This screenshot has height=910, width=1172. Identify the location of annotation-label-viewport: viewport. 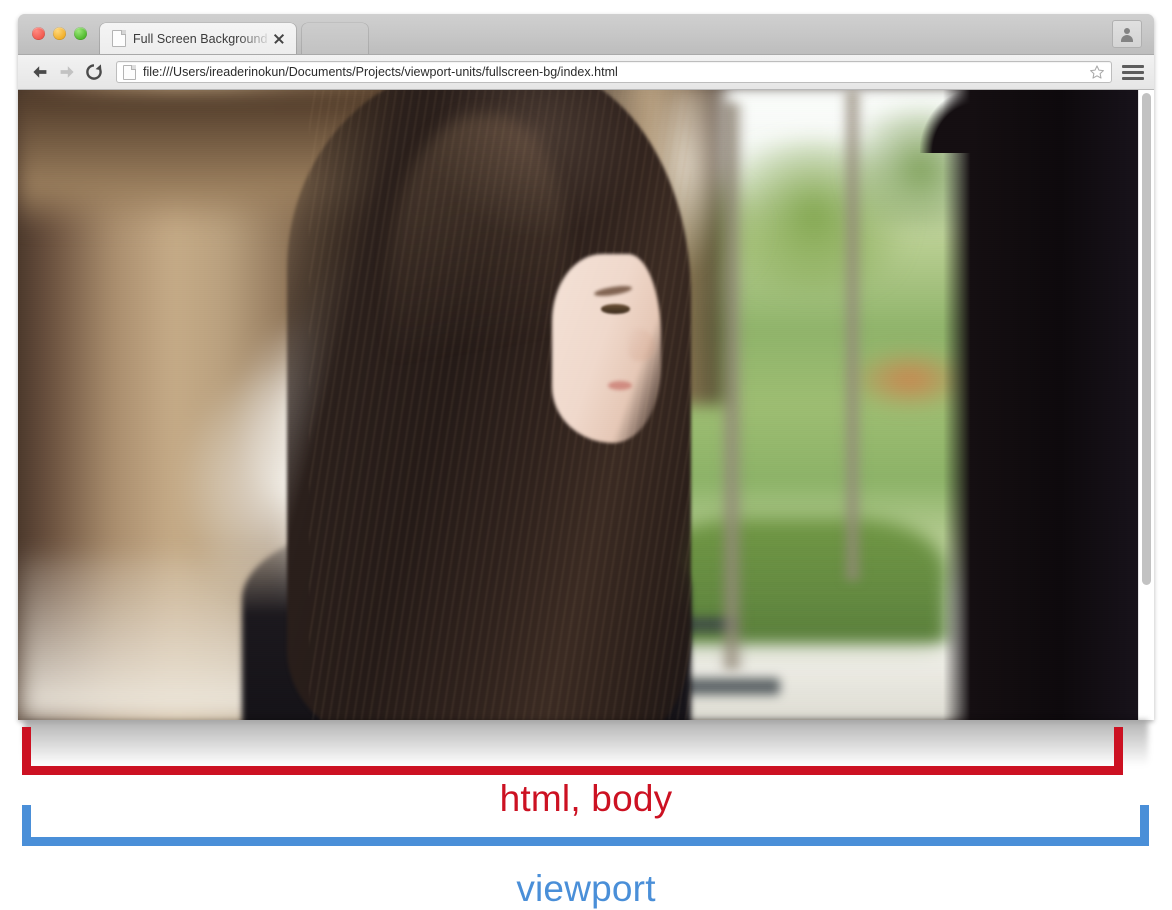
(586, 888).